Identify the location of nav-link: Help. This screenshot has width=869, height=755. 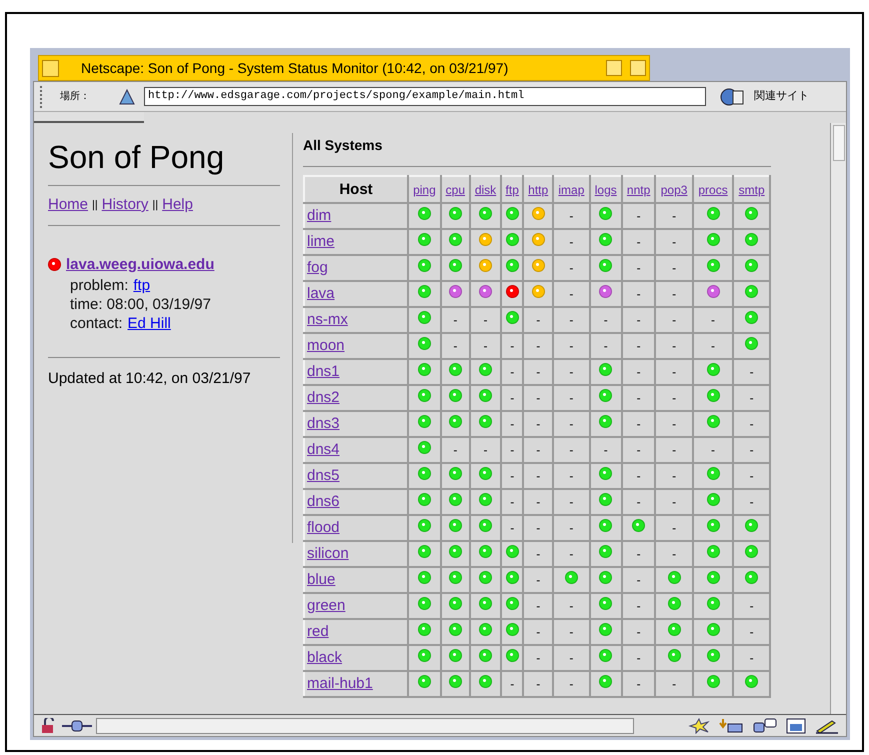
(177, 205).